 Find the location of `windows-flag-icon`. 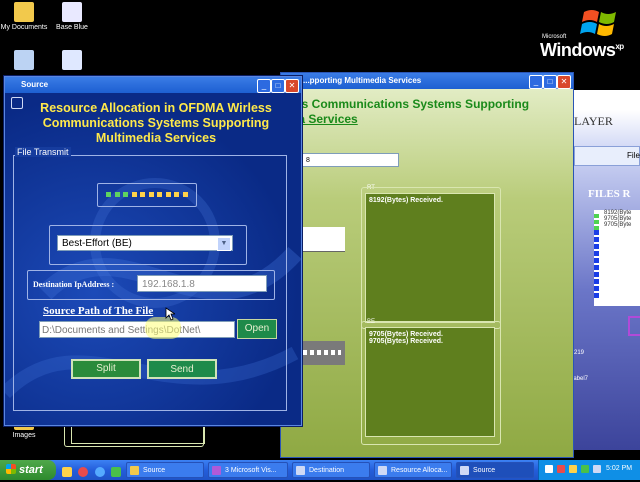

windows-flag-icon is located at coordinates (598, 23).